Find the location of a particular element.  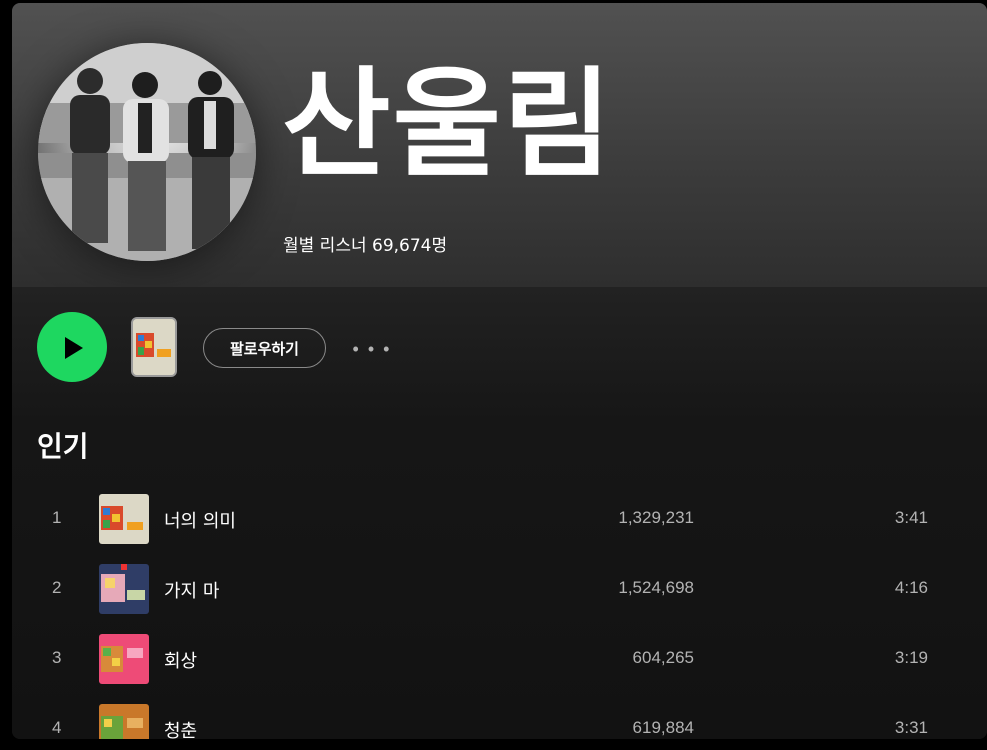

track-rank: 4 is located at coordinates (57, 727).